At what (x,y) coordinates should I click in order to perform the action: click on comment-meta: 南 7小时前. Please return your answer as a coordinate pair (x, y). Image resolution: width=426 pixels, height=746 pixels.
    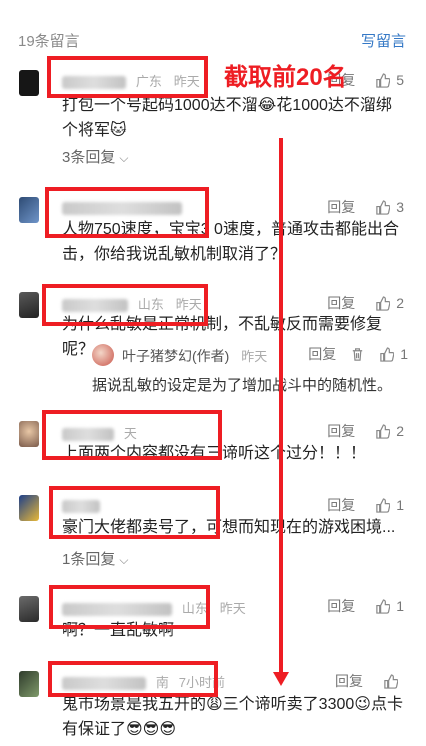
    Looking at the image, I should click on (143, 681).